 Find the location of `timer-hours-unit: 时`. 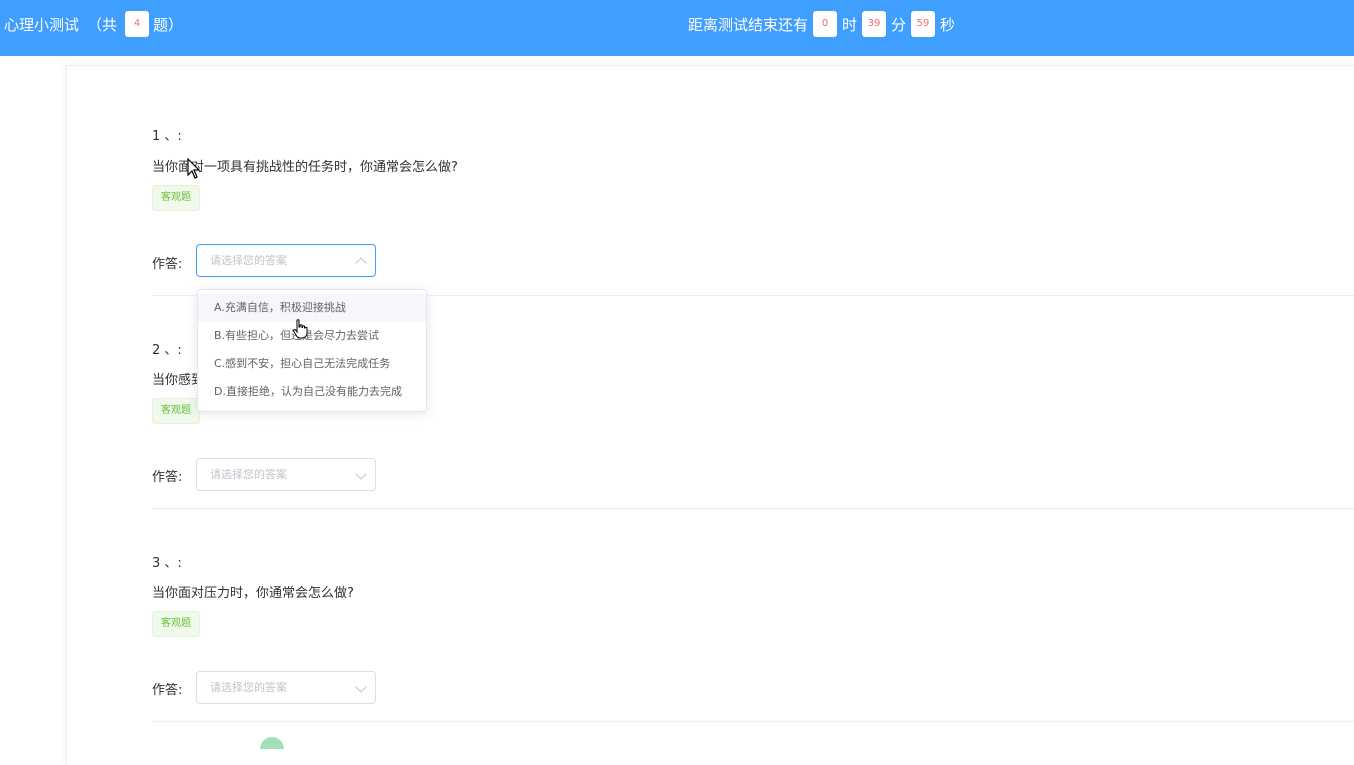

timer-hours-unit: 时 is located at coordinates (850, 24).